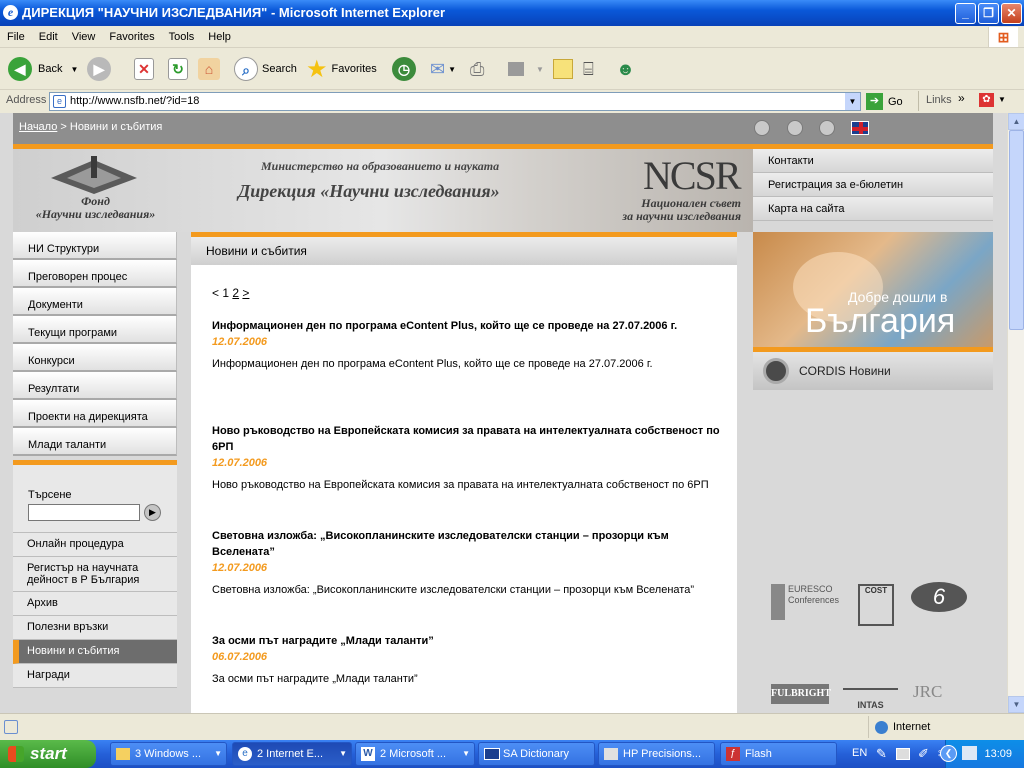 Image resolution: width=1024 pixels, height=768 pixels. Describe the element at coordinates (38, 127) in the screenshot. I see `breadcrumb-home-link: Начало` at that location.